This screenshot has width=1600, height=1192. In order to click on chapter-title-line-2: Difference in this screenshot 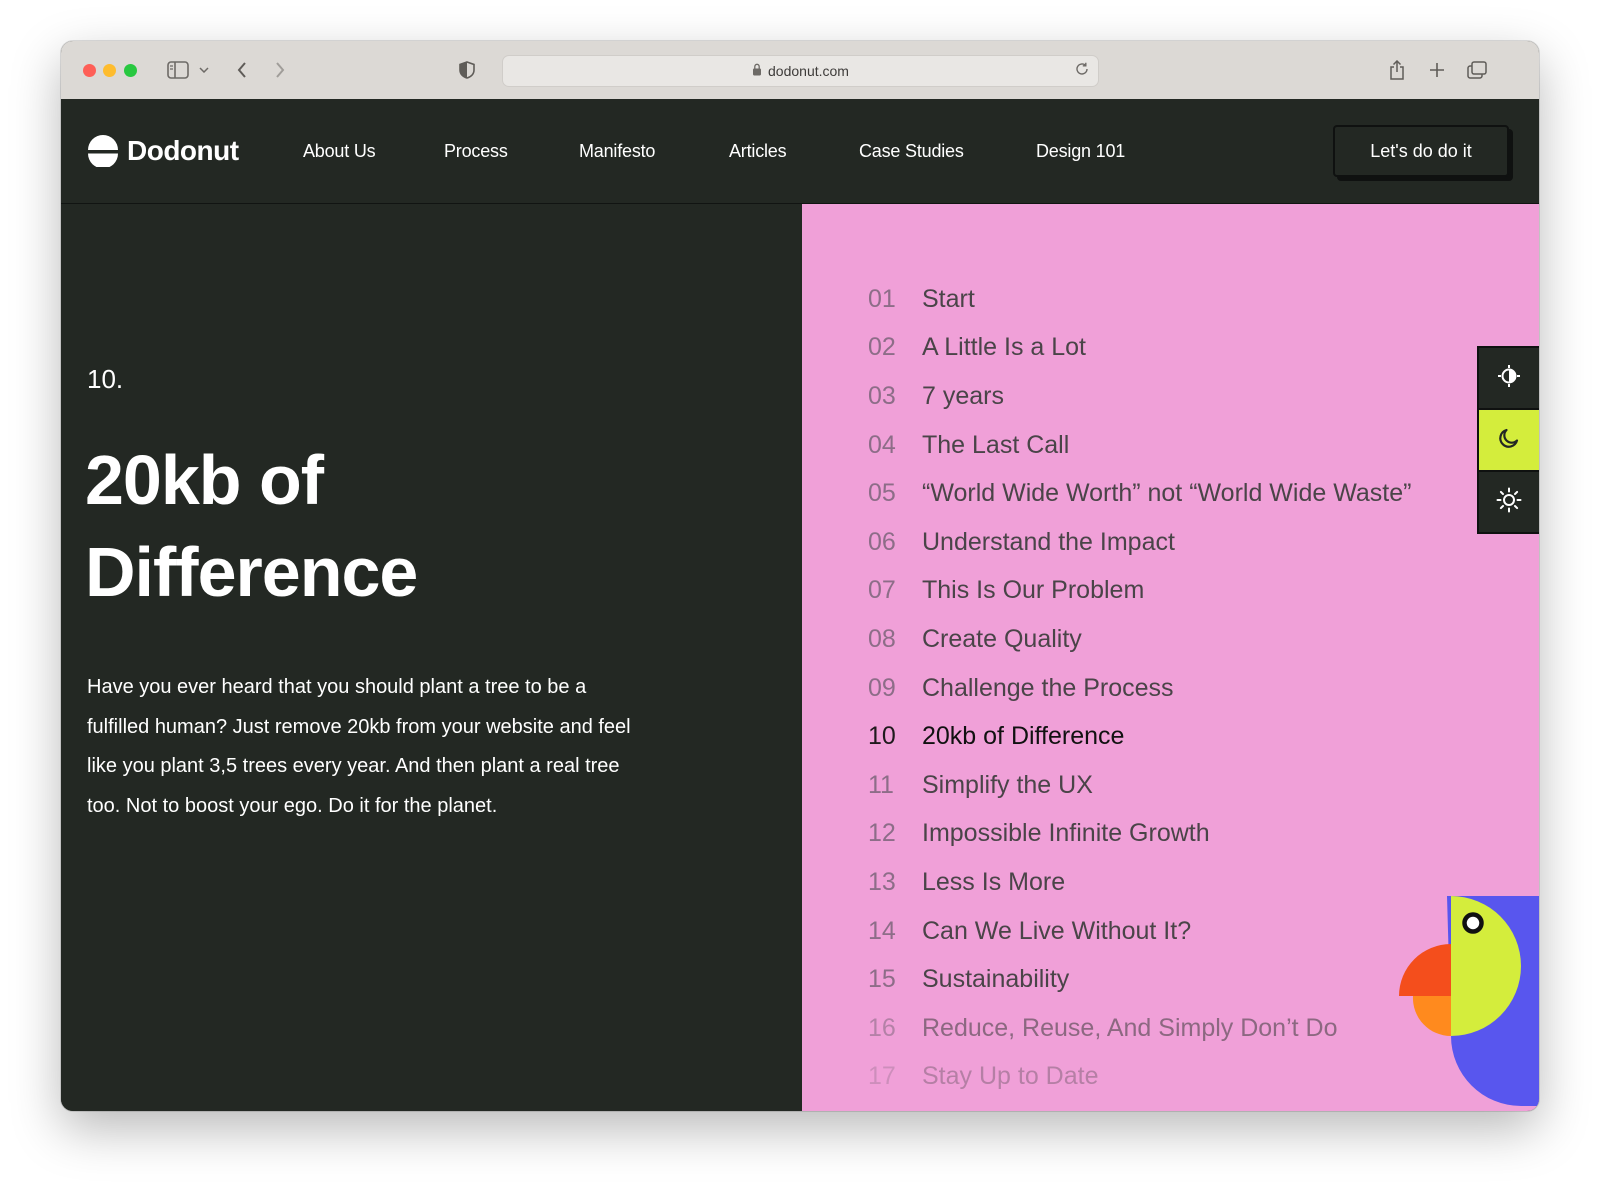, I will do `click(251, 572)`.